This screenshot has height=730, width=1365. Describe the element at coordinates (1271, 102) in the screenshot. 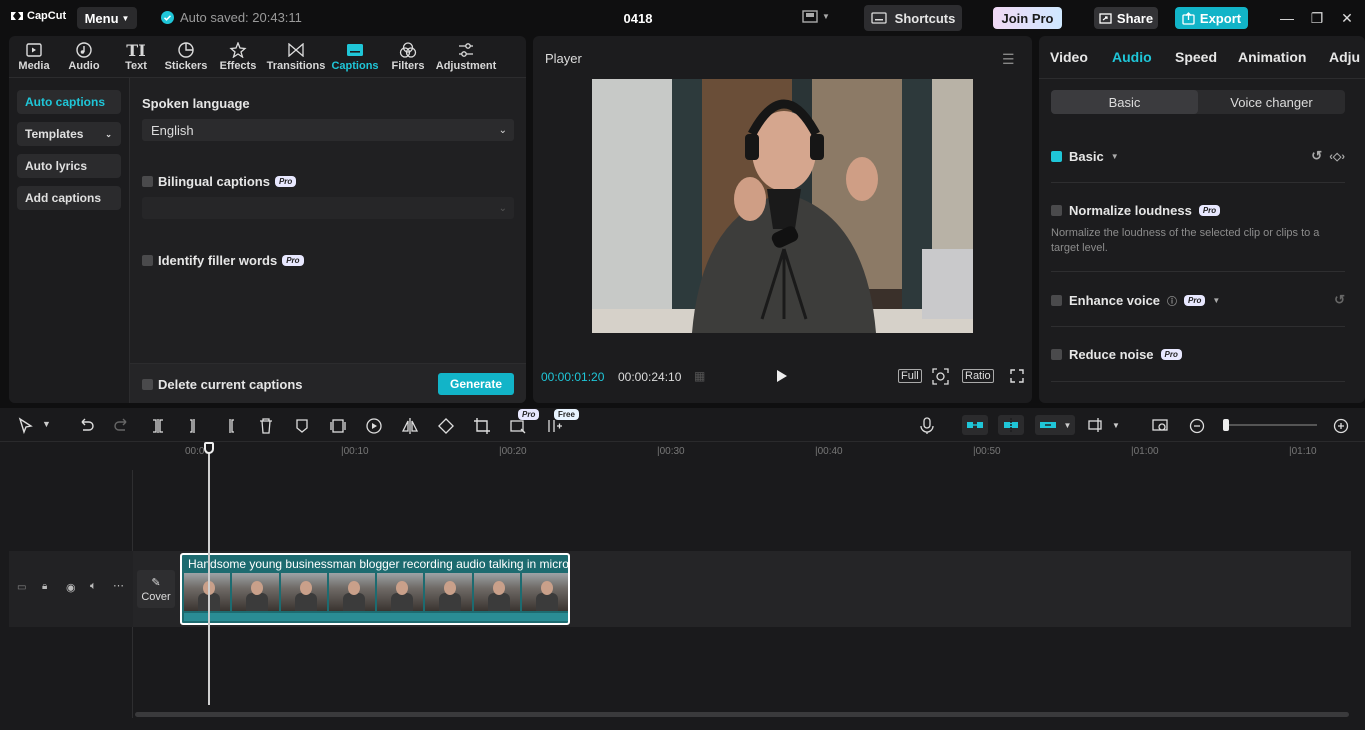

I see `subtab-voice-changer: Voice changer` at that location.